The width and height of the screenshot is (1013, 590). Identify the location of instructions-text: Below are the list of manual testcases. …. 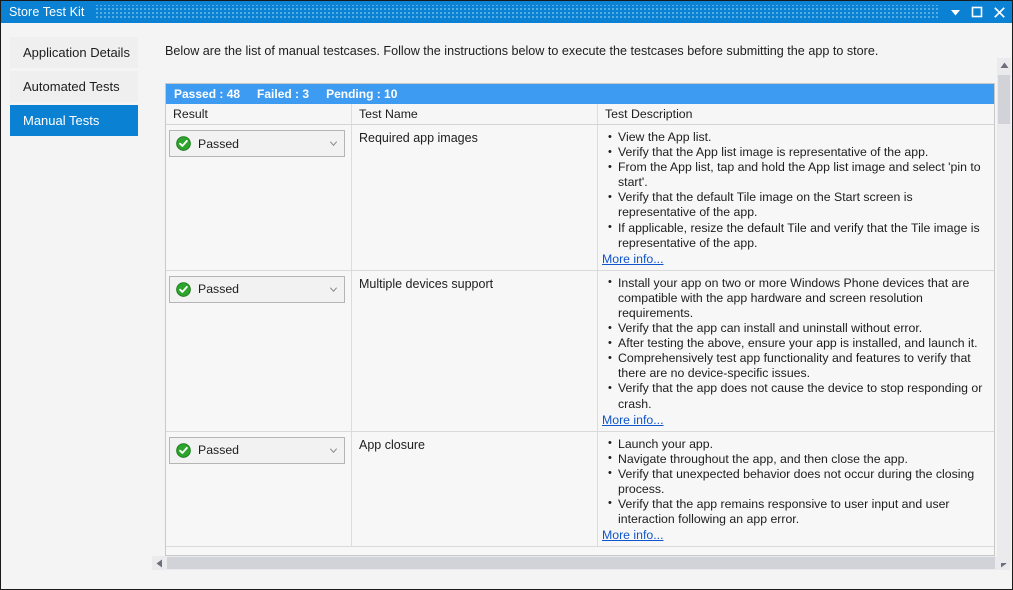
(522, 51).